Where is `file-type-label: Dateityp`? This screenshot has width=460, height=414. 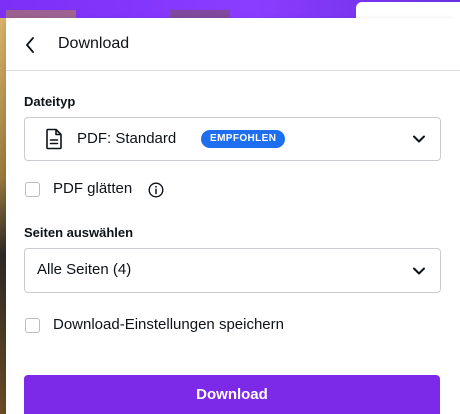 file-type-label: Dateityp is located at coordinates (50, 101).